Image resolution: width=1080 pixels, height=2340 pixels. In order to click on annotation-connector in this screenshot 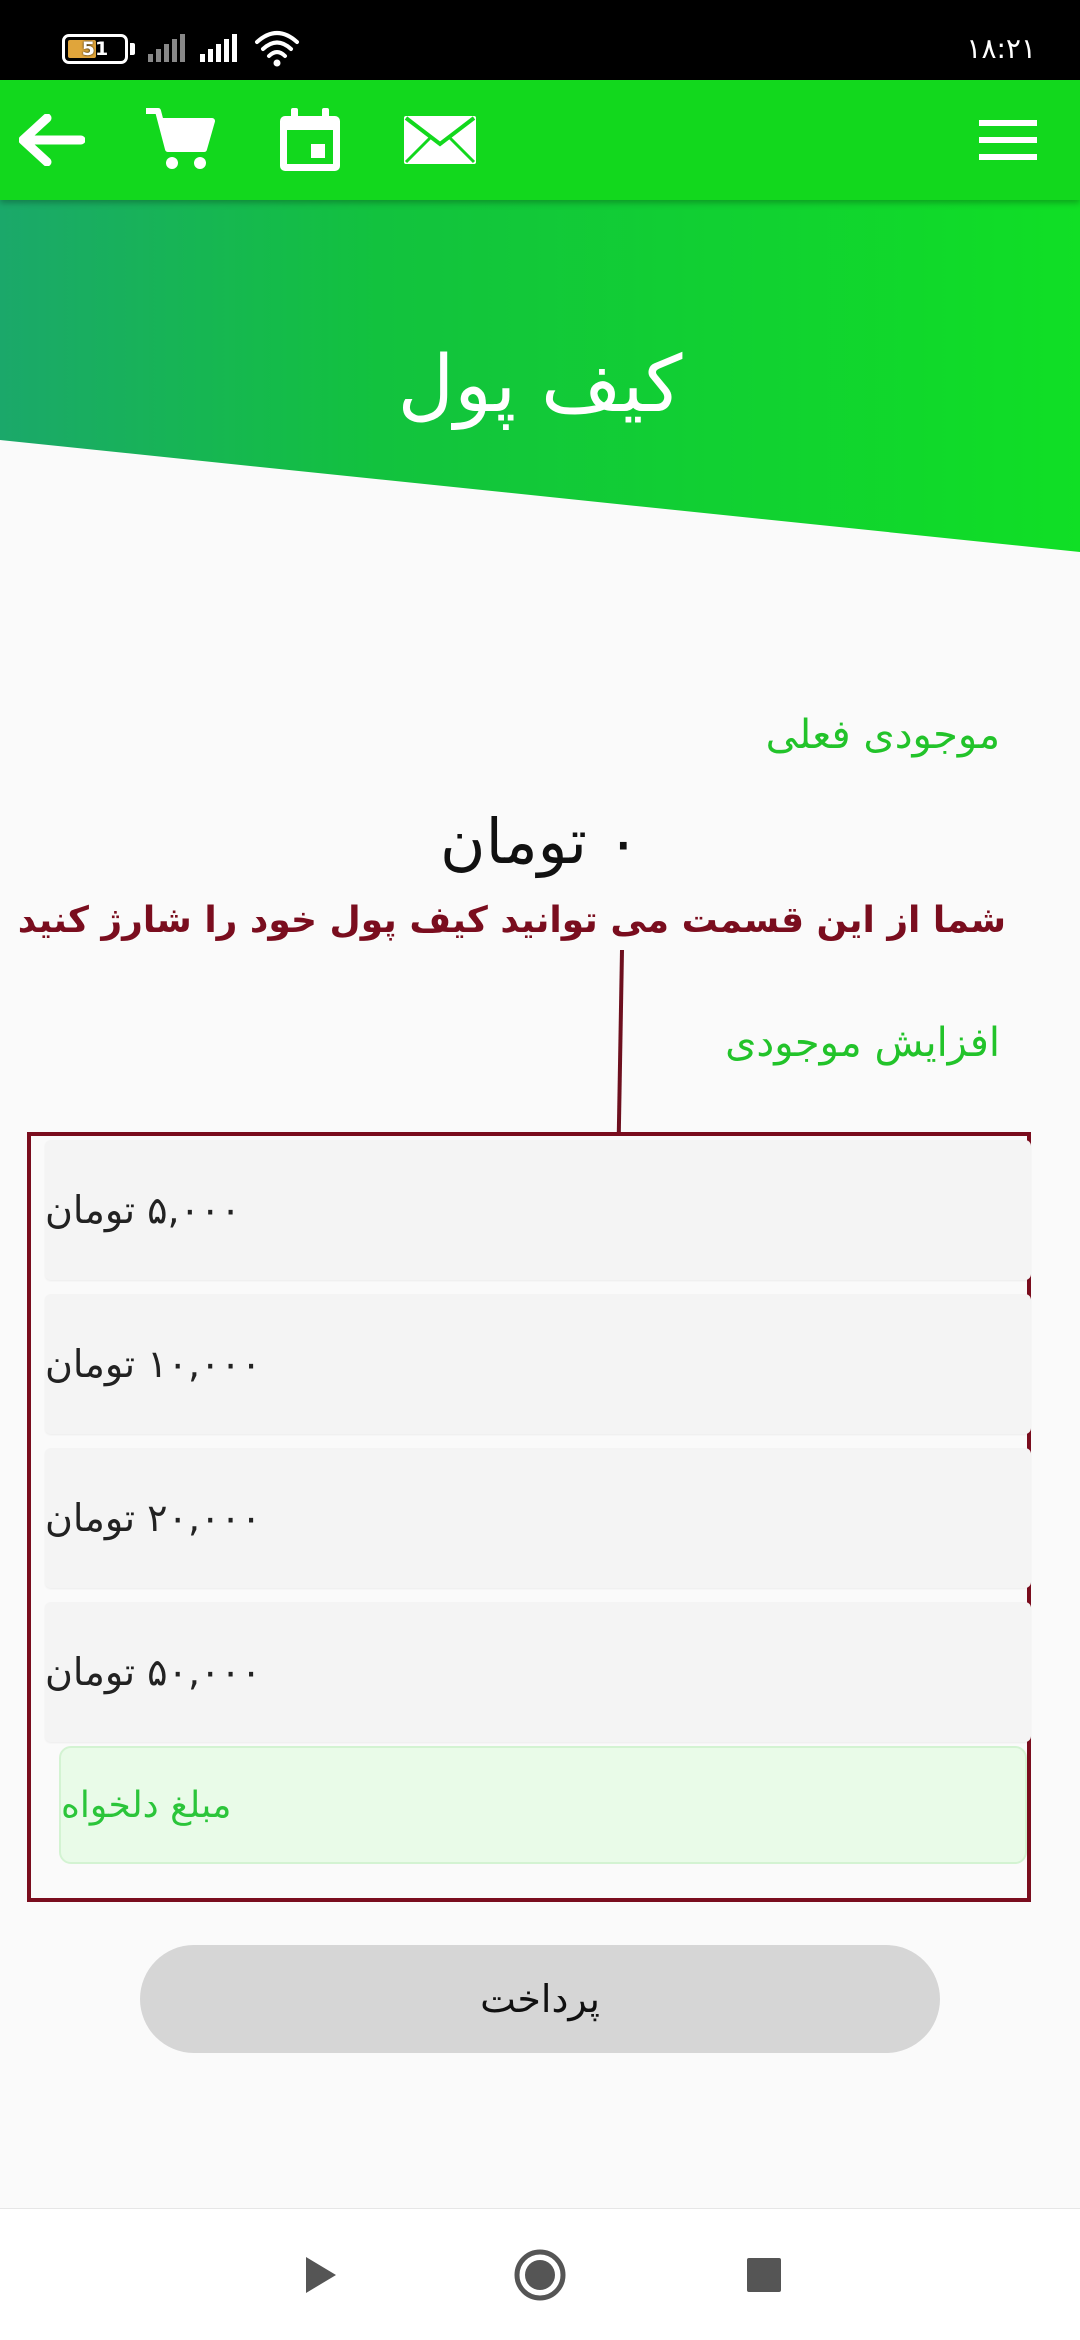, I will do `click(620, 1046)`.